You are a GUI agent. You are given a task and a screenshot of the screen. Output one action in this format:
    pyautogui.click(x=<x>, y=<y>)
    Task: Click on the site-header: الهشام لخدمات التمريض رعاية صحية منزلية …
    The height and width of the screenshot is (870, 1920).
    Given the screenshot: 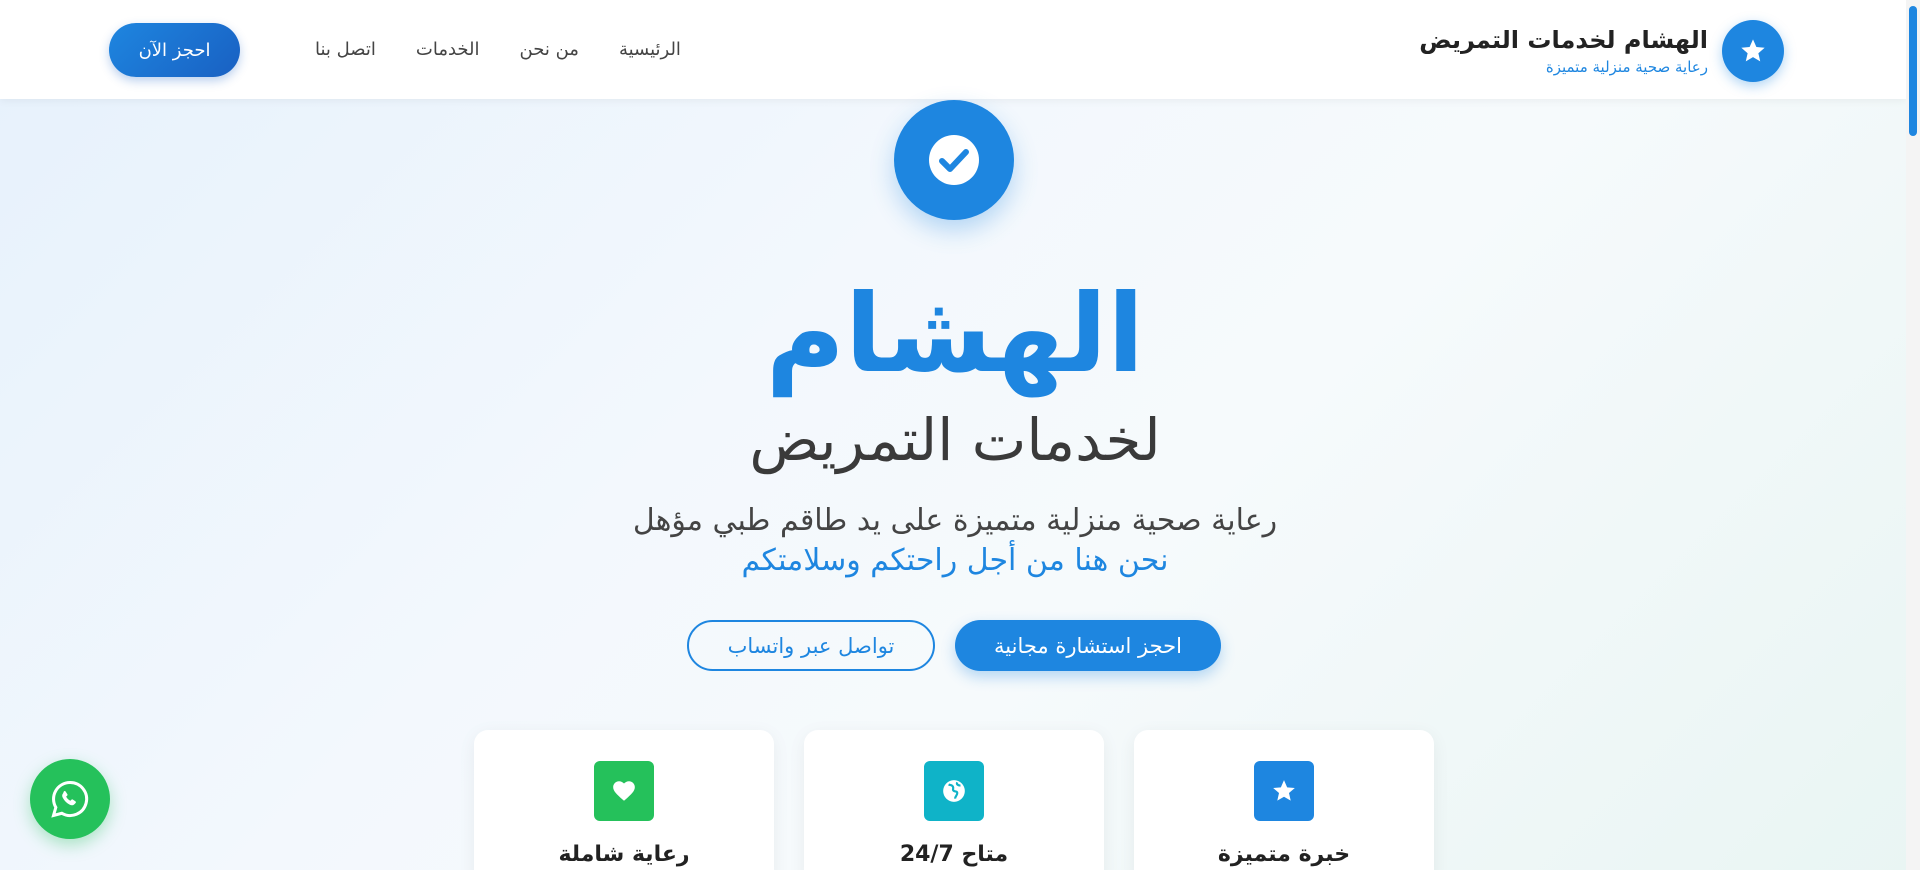 What is the action you would take?
    pyautogui.click(x=953, y=49)
    